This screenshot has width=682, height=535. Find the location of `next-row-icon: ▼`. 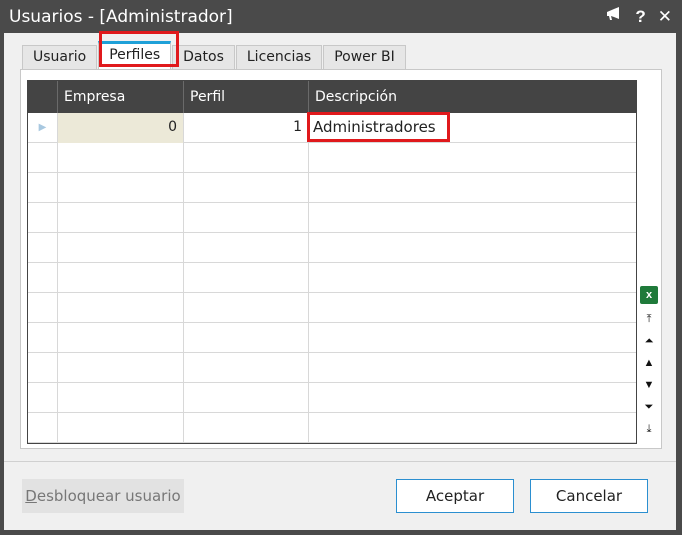

next-row-icon: ▼ is located at coordinates (649, 385).